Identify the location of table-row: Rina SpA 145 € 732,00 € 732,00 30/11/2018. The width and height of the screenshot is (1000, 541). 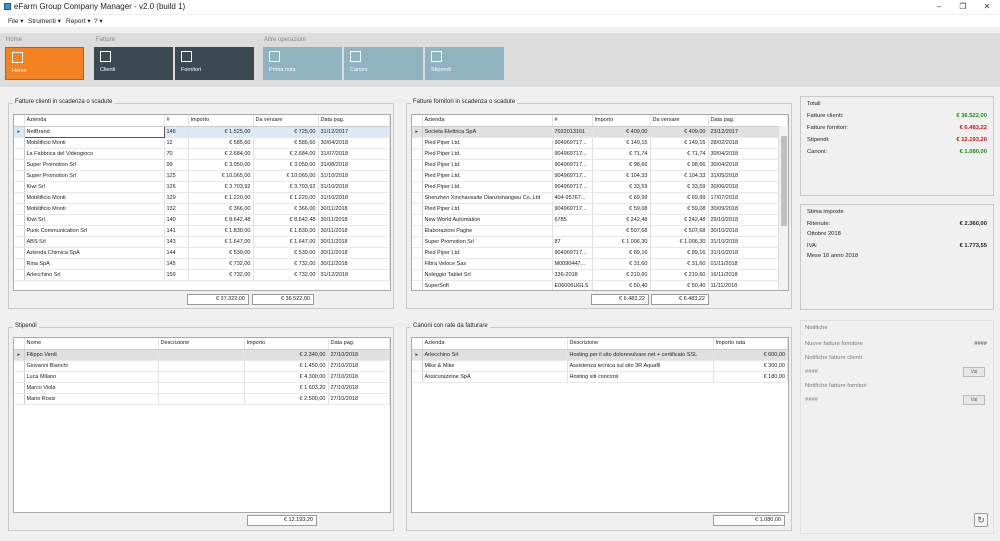
(202, 264).